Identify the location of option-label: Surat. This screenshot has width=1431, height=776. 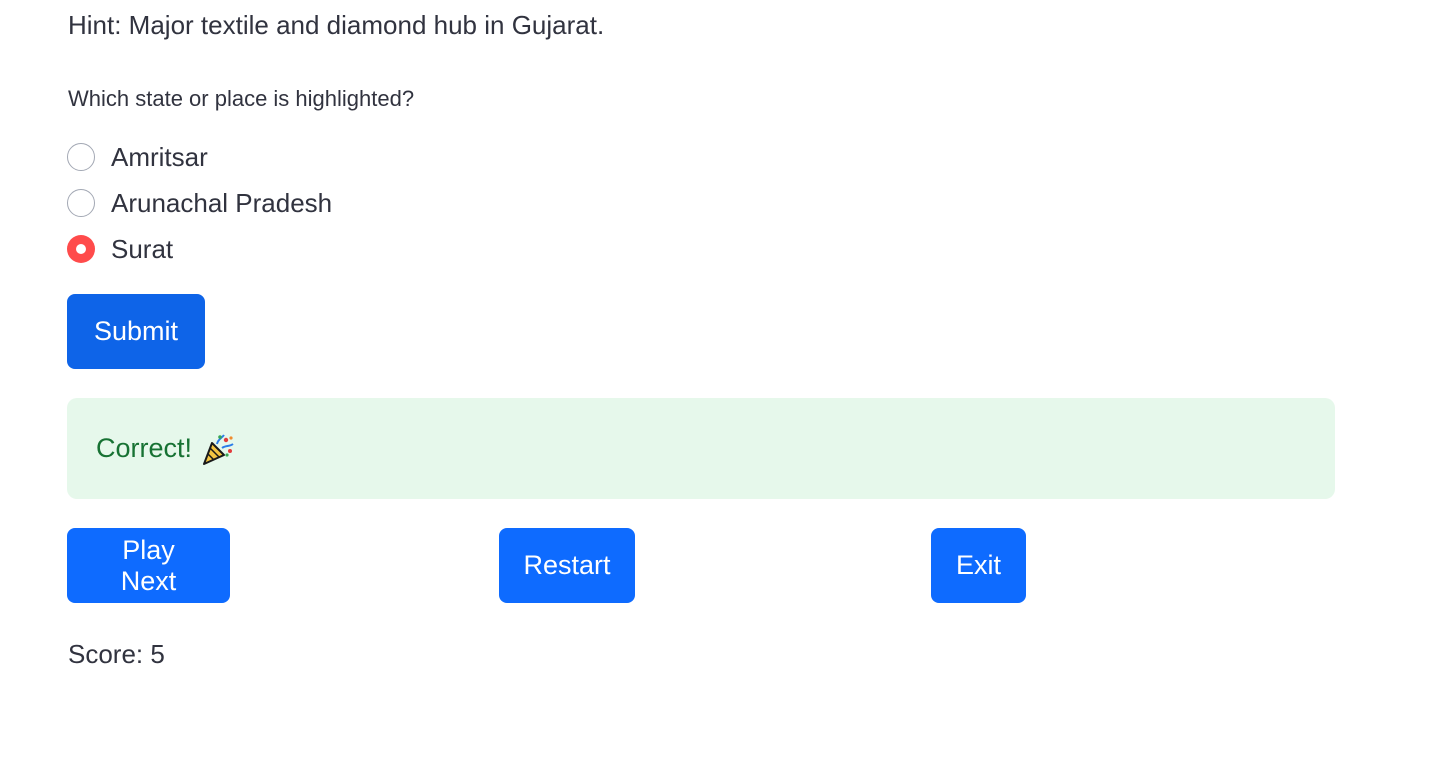
(142, 249).